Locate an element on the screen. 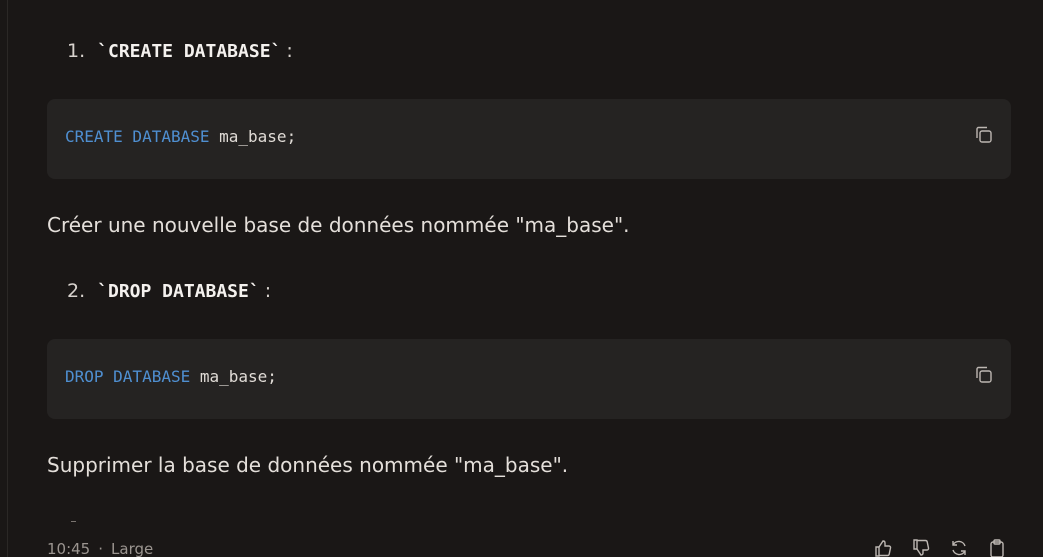 The image size is (1043, 557). list-number: 2. is located at coordinates (76, 291).